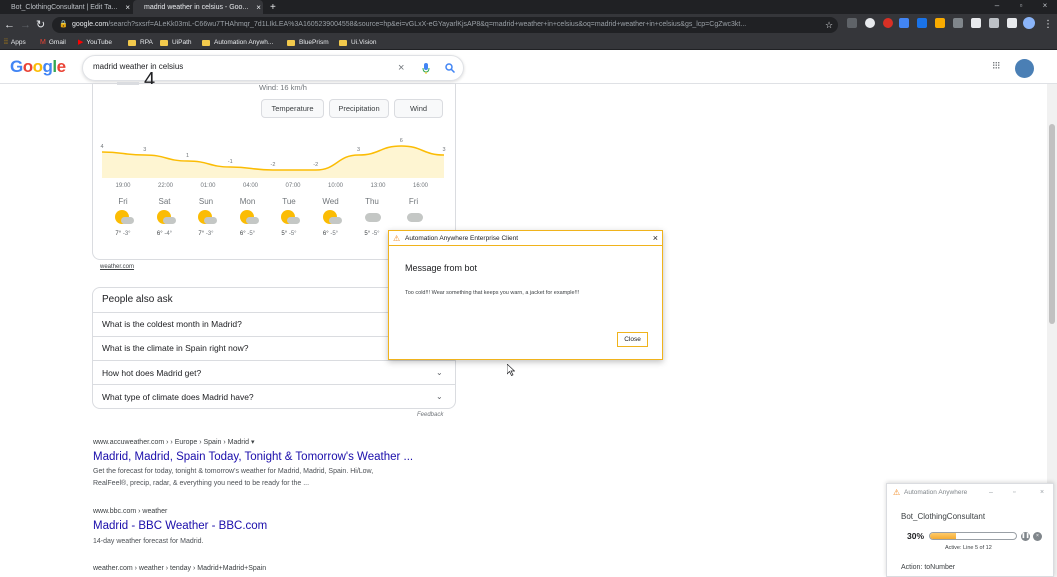  What do you see at coordinates (230, 162) in the screenshot?
I see `temperature-label: -1` at bounding box center [230, 162].